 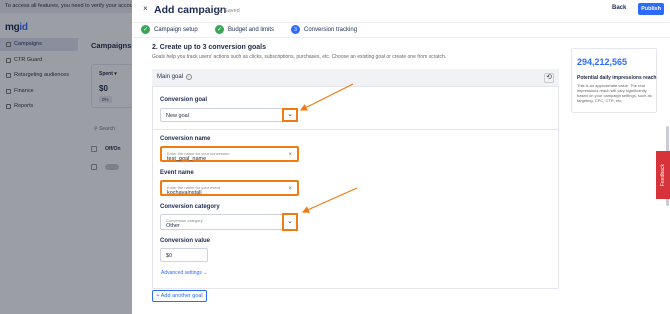 What do you see at coordinates (184, 193) in the screenshot?
I see `event-name-value: kochavainstall` at bounding box center [184, 193].